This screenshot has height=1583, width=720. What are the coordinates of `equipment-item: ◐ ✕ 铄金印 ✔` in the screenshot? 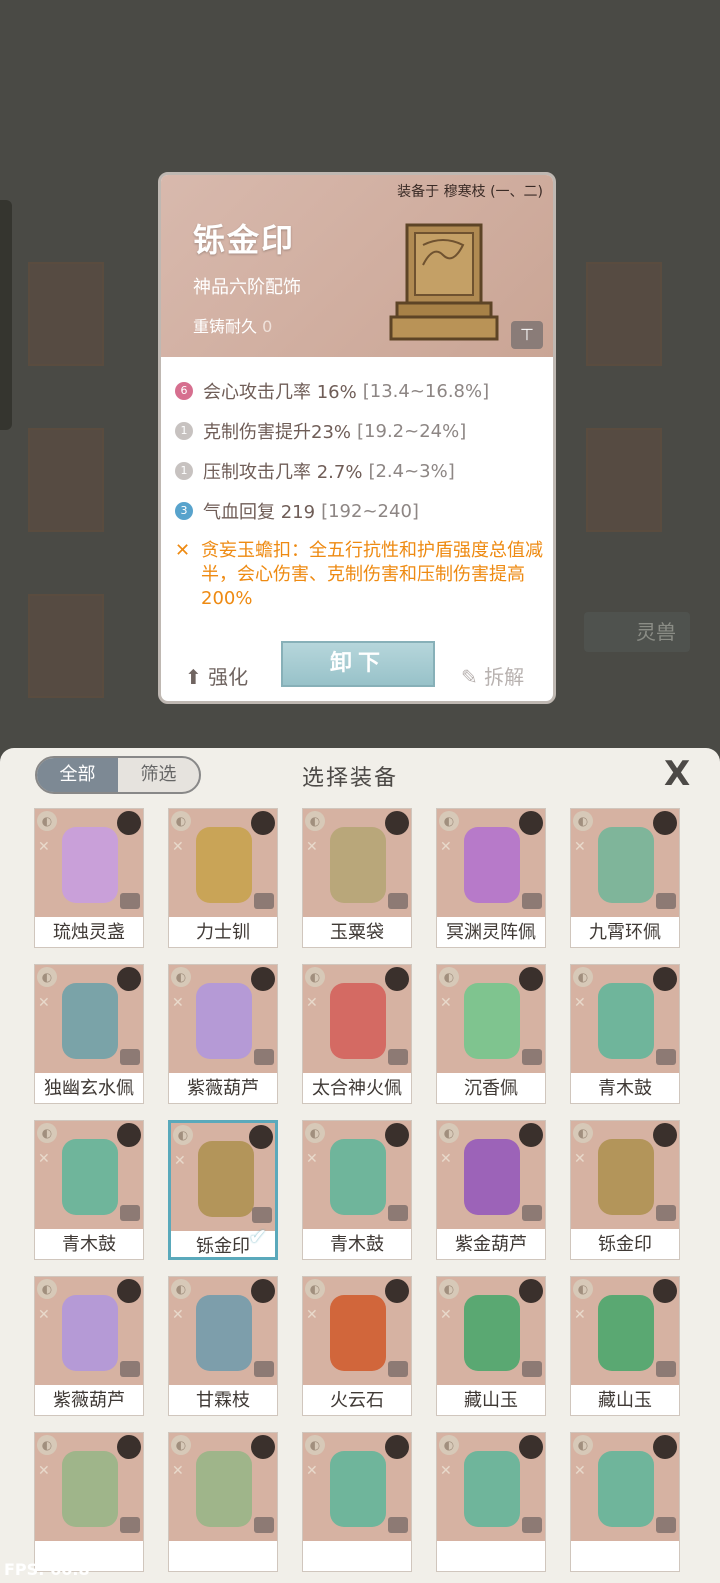 It's located at (223, 1190).